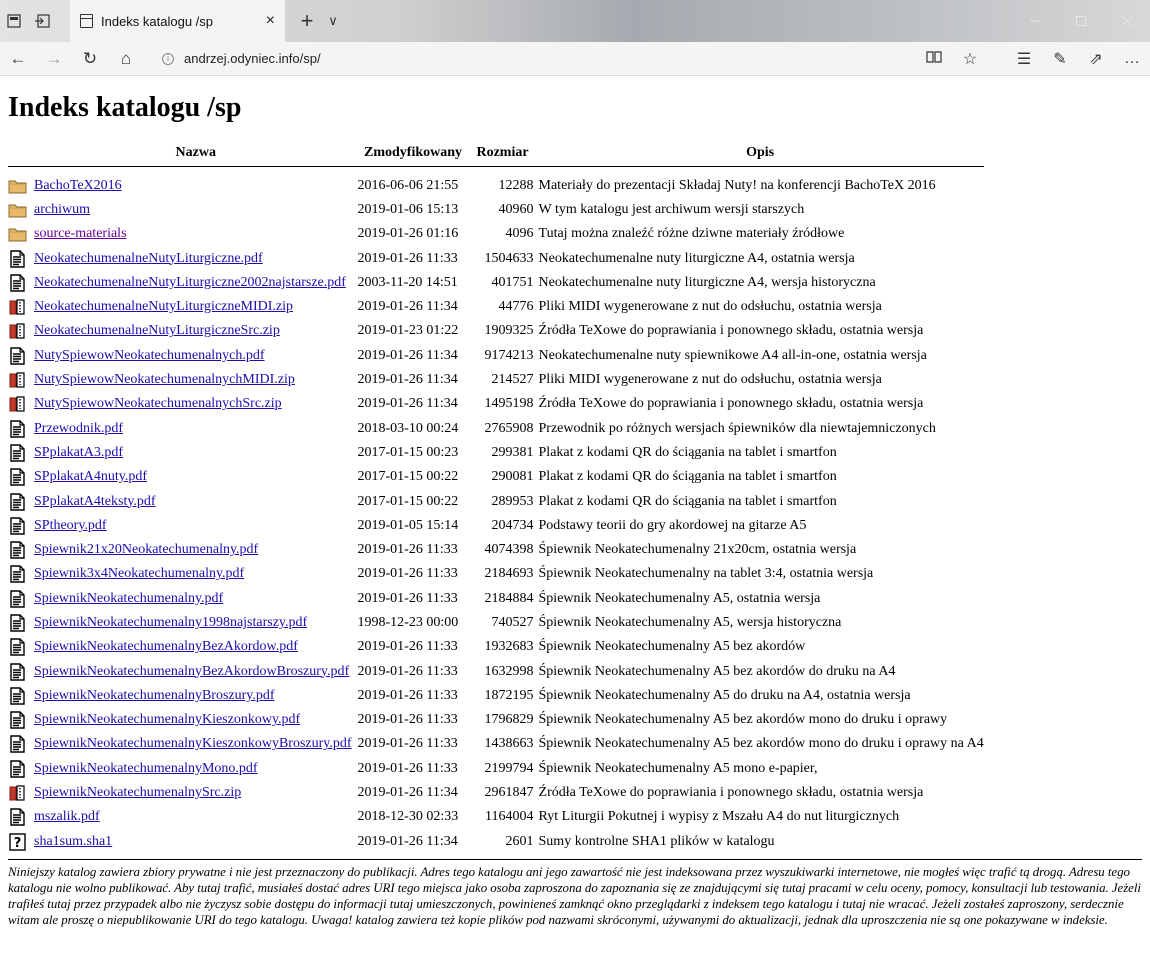  What do you see at coordinates (1127, 21) in the screenshot?
I see `close-window-icon` at bounding box center [1127, 21].